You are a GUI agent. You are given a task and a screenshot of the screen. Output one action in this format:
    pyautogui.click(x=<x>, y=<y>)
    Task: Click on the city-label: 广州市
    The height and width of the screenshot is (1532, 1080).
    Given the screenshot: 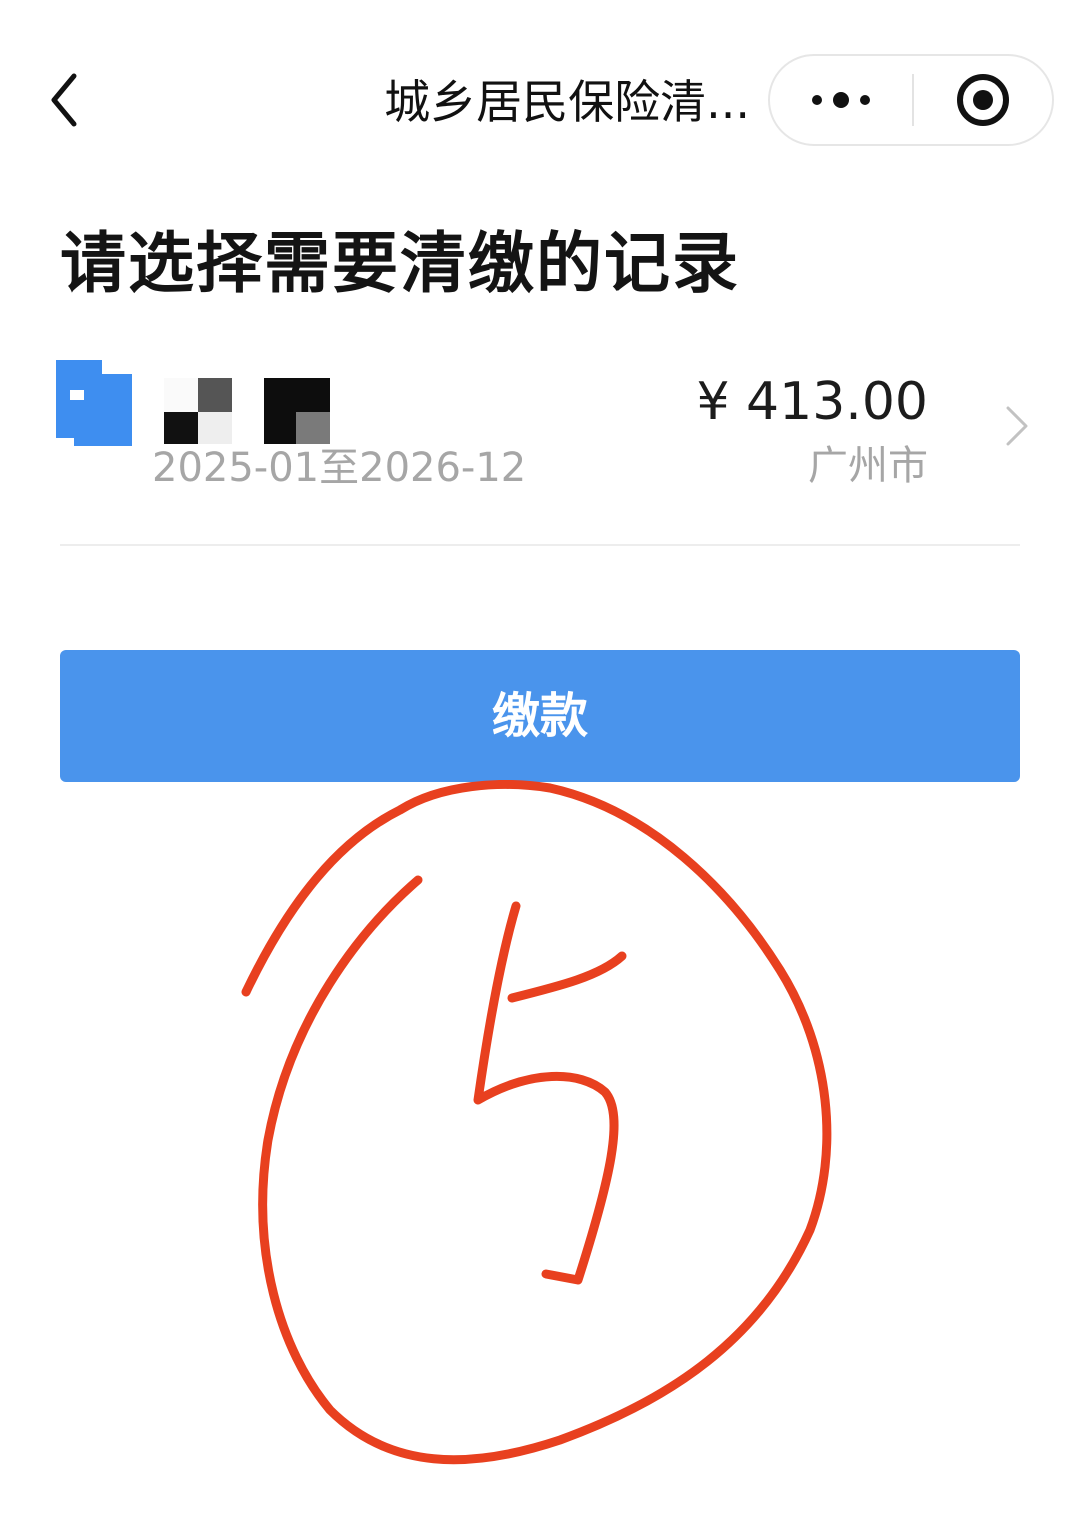 What is the action you would take?
    pyautogui.click(x=868, y=466)
    